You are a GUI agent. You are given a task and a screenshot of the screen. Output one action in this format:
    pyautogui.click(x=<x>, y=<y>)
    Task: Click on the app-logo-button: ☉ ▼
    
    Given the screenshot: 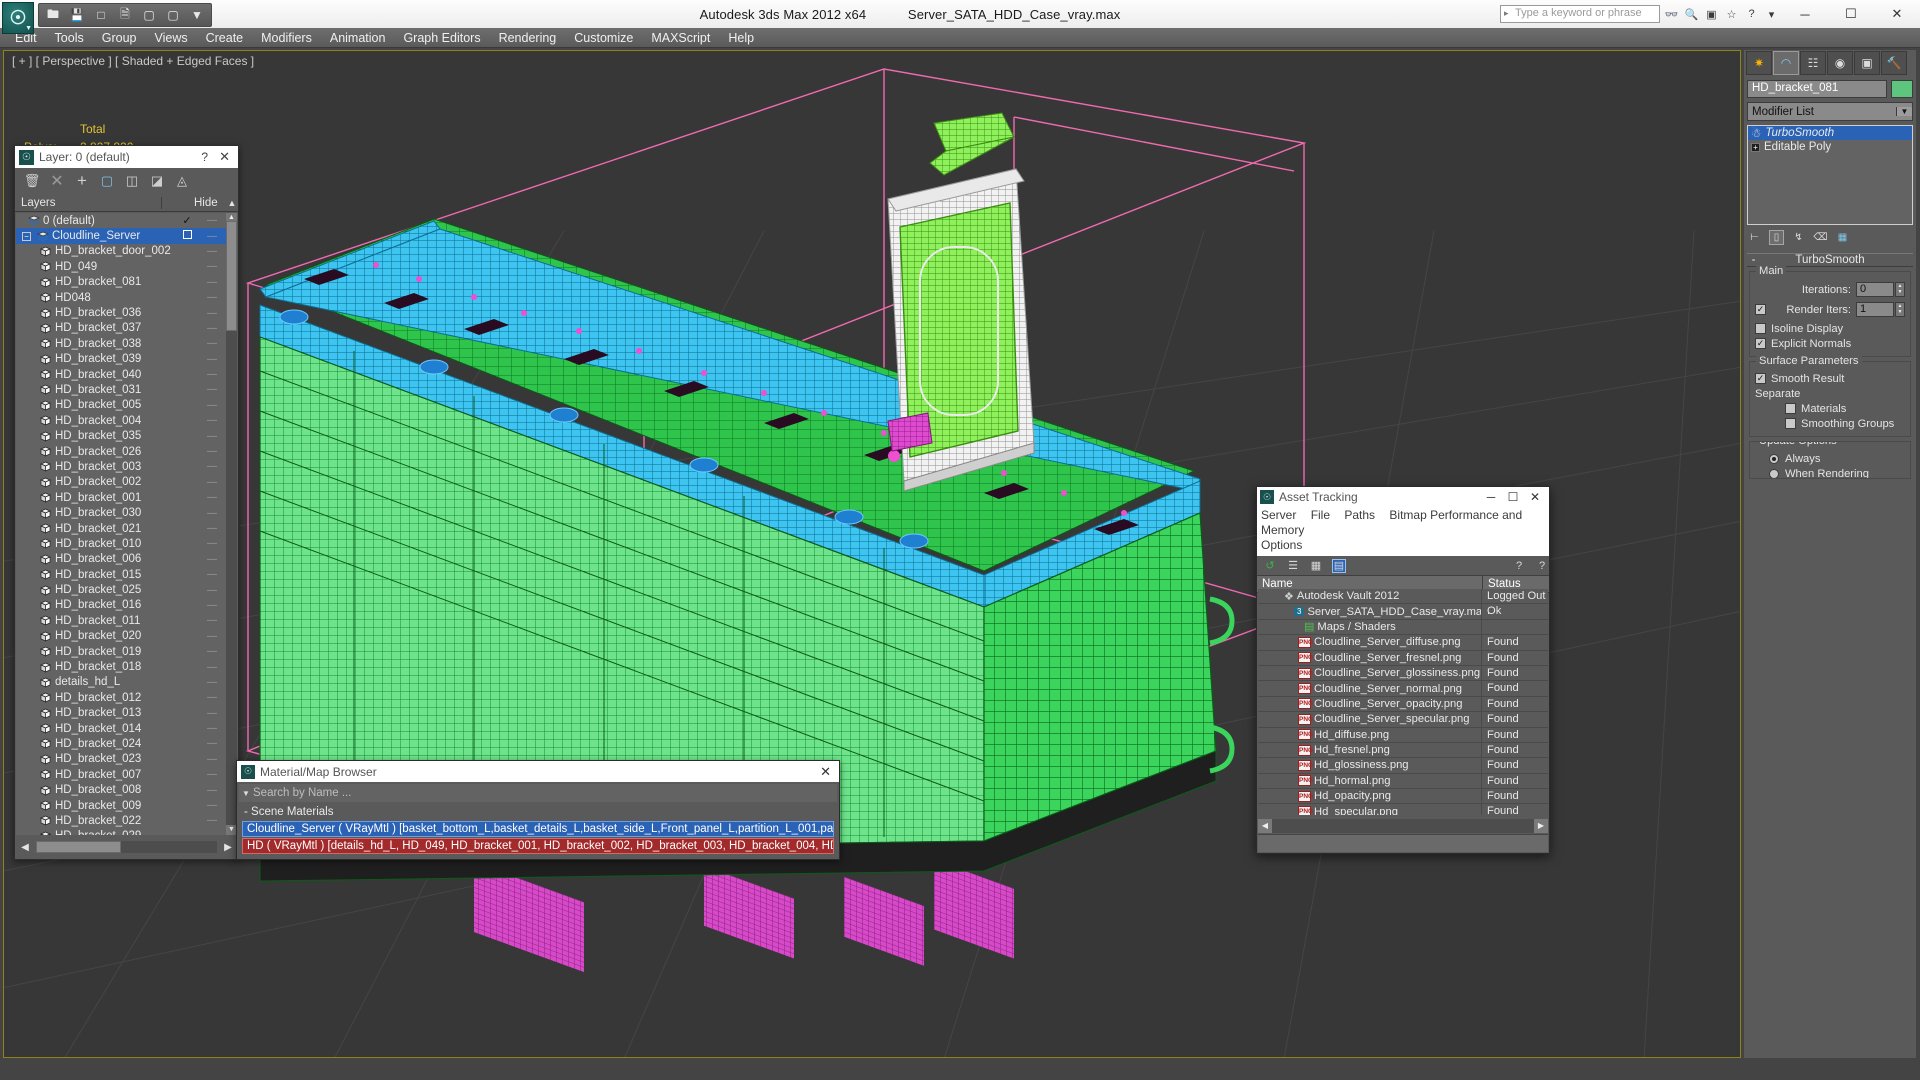 What is the action you would take?
    pyautogui.click(x=18, y=18)
    